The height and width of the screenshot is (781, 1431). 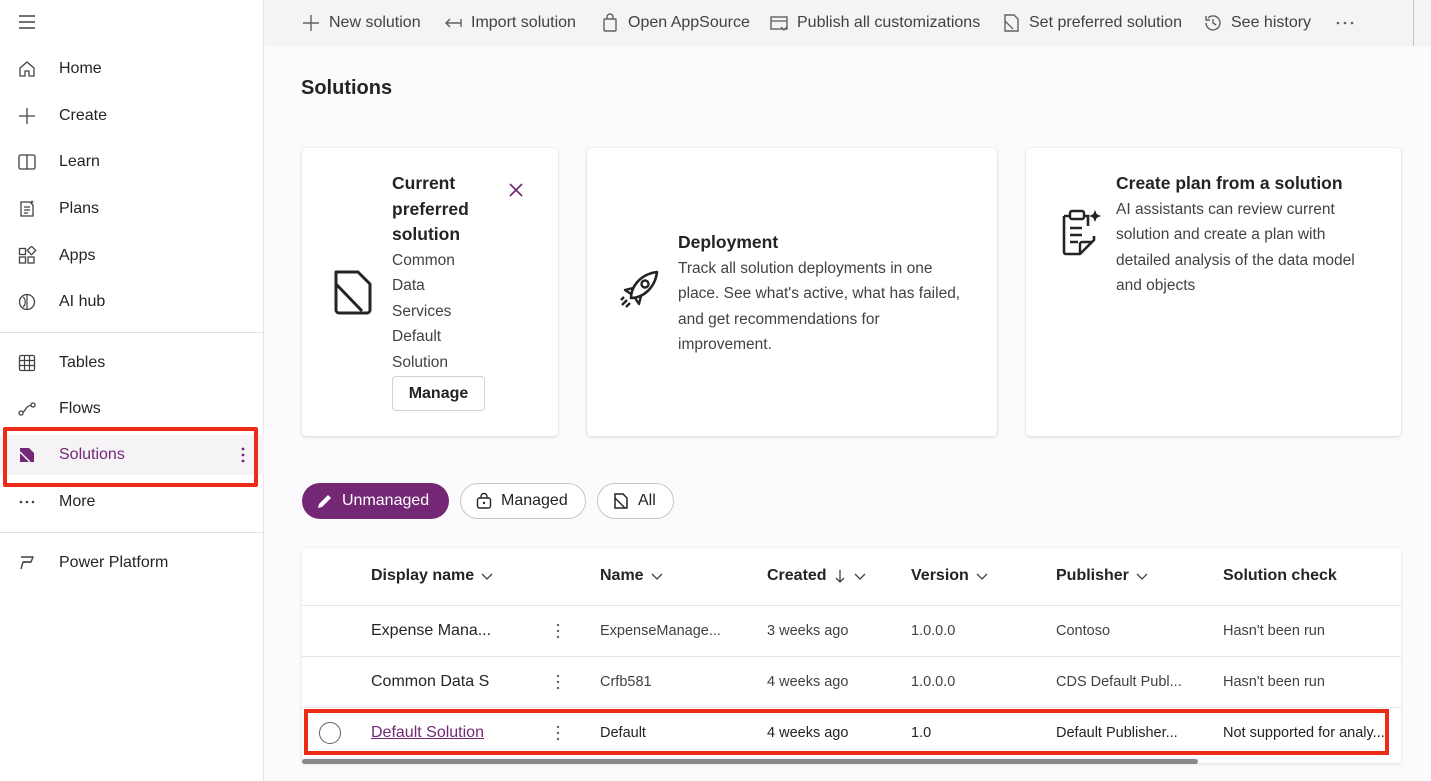 What do you see at coordinates (132, 116) in the screenshot?
I see `sidebar-item-create: Create` at bounding box center [132, 116].